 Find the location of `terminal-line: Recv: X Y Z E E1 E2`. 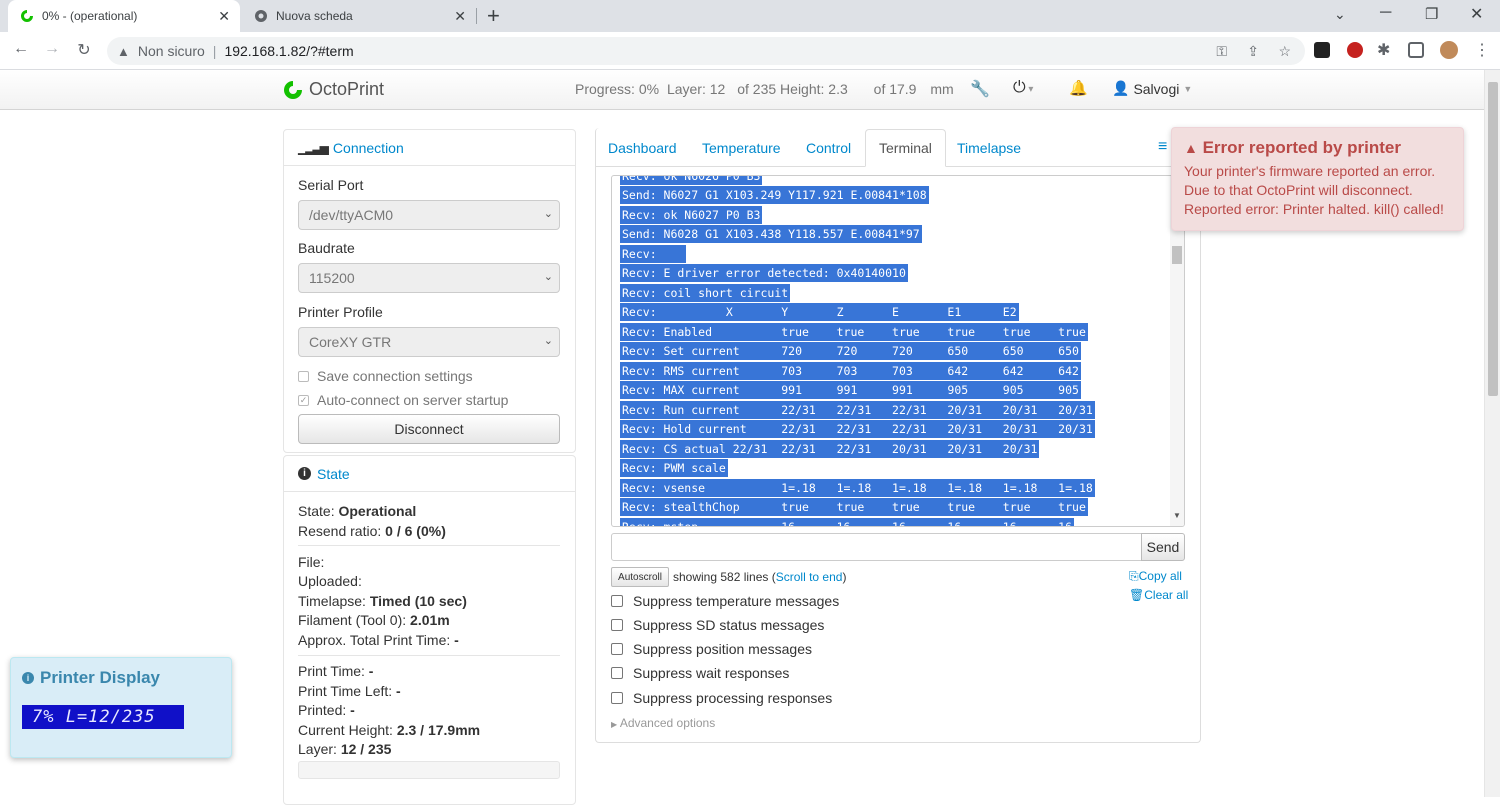

terminal-line: Recv: X Y Z E E1 E2 is located at coordinates (819, 312).